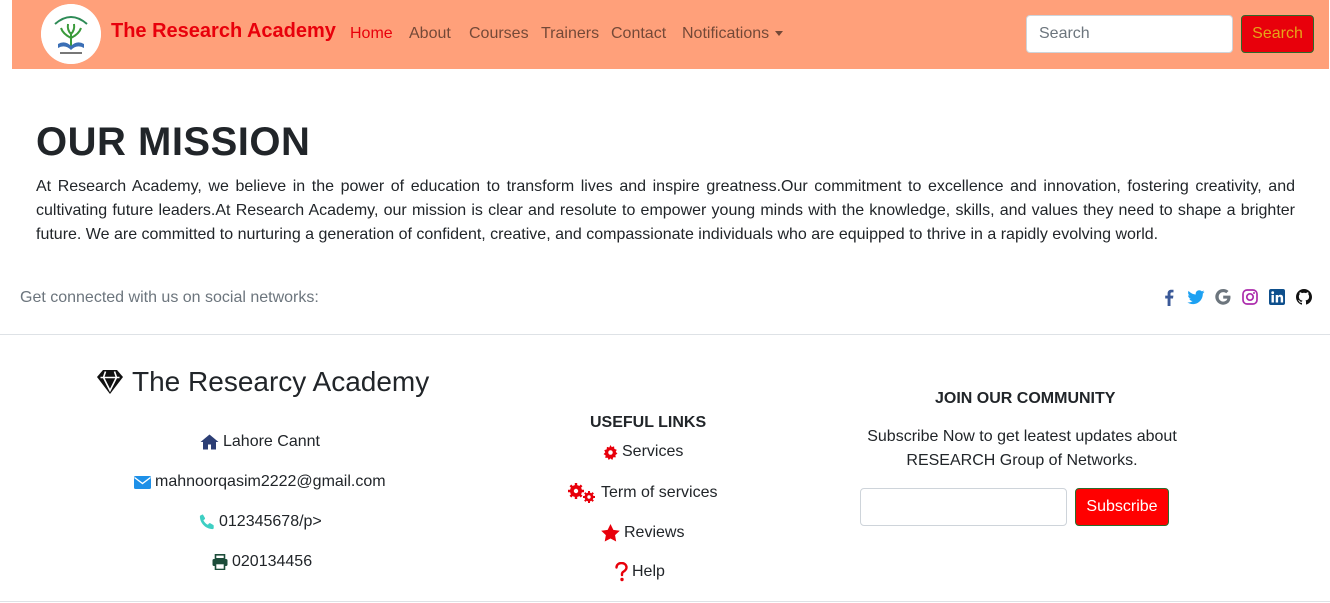 The height and width of the screenshot is (603, 1330). I want to click on bottom-divider, so click(665, 601).